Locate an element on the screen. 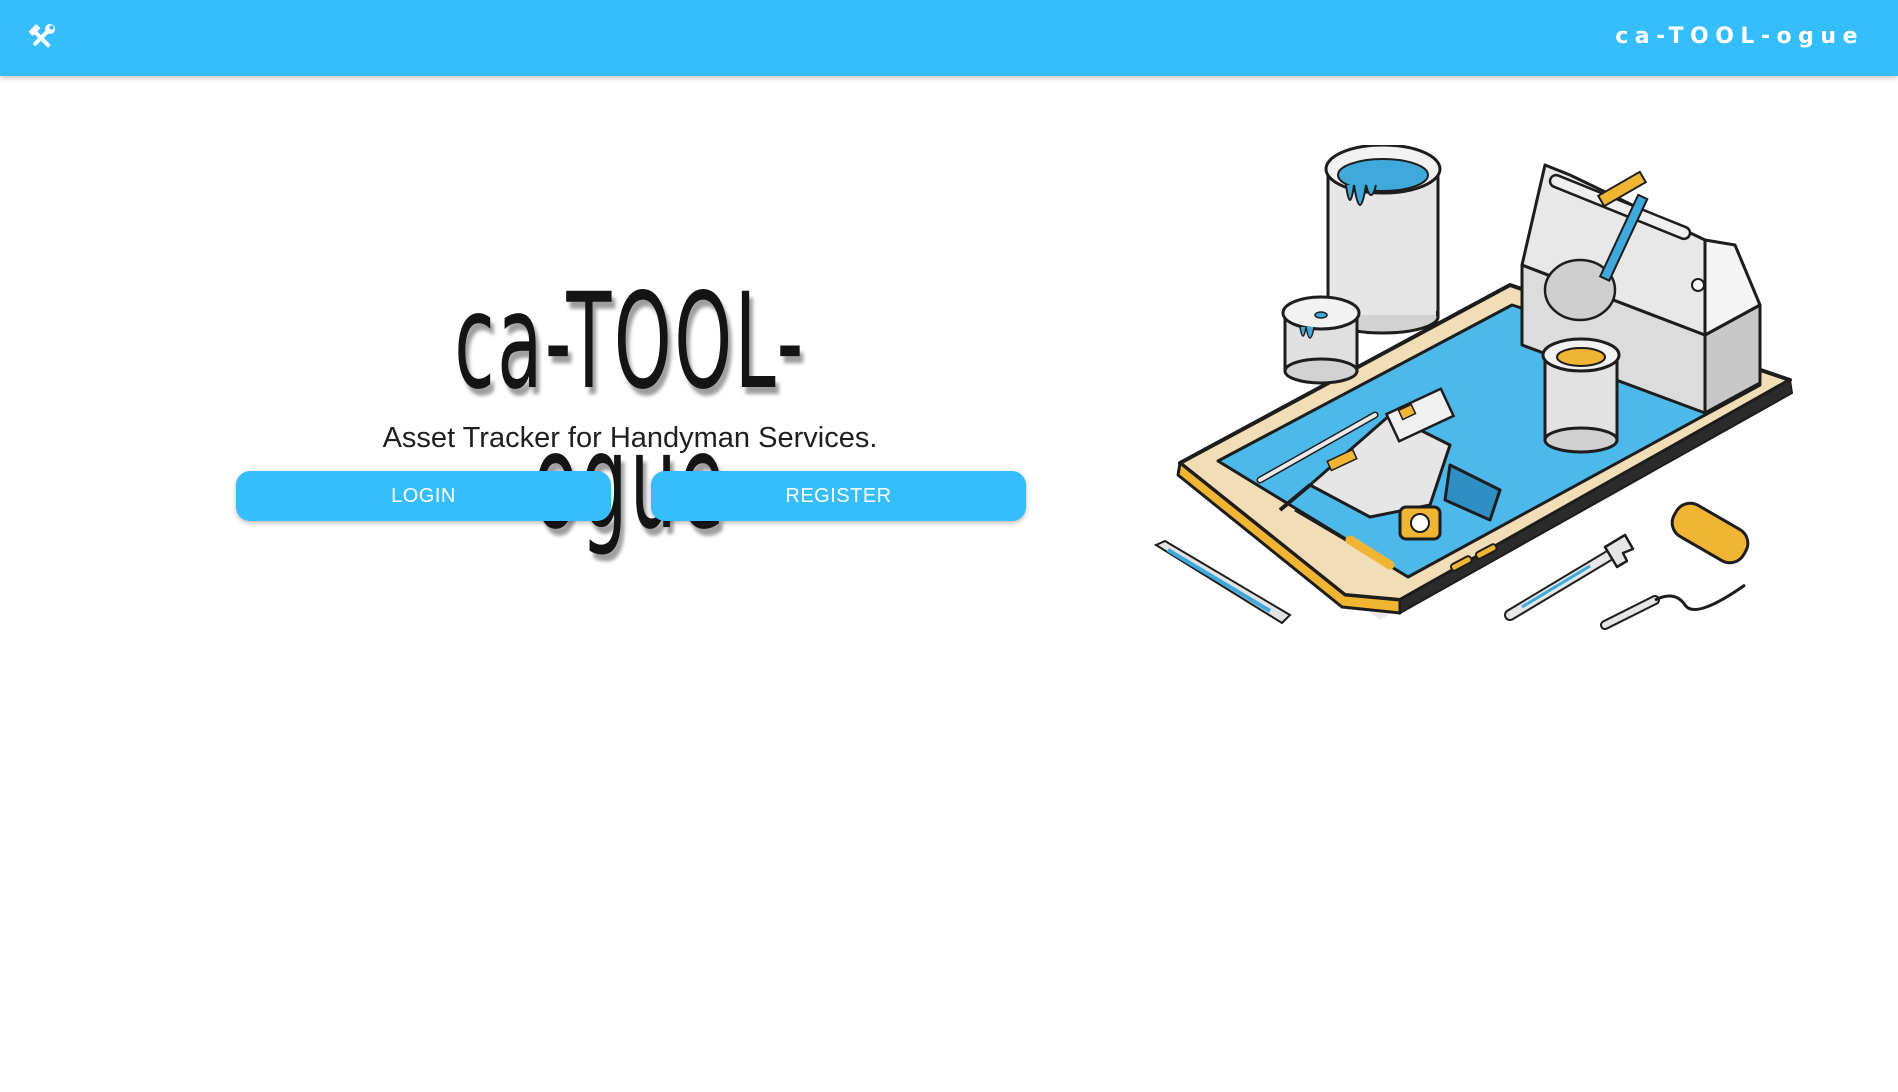 The width and height of the screenshot is (1898, 1092). app-bar-brand: ca-TOOL-ogue is located at coordinates (1739, 37).